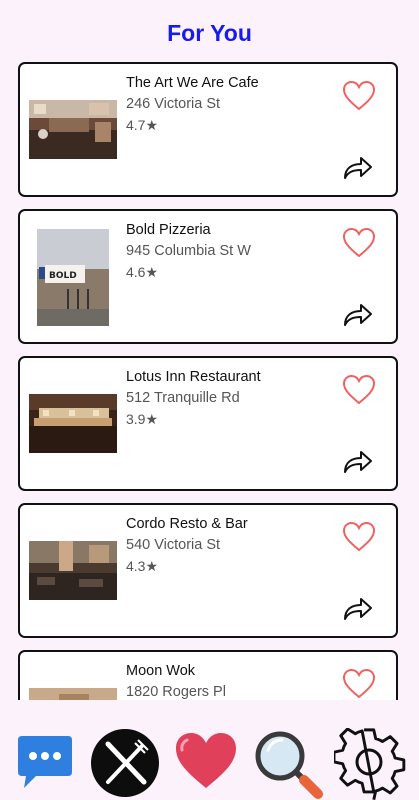 This screenshot has width=419, height=800. I want to click on restaurant-address: 246 Victoria St, so click(173, 104).